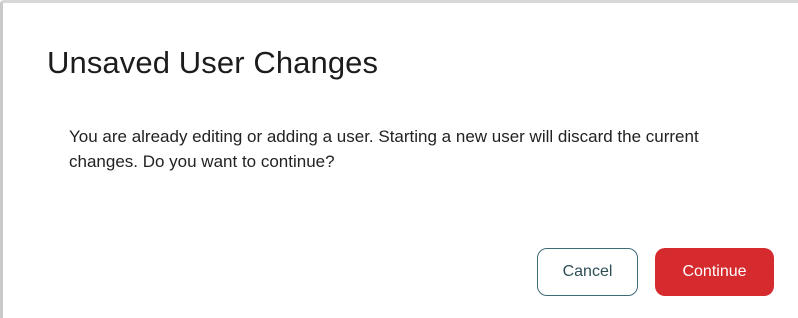 Image resolution: width=798 pixels, height=318 pixels. Describe the element at coordinates (213, 62) in the screenshot. I see `dialog-title: Unsaved User Changes` at that location.